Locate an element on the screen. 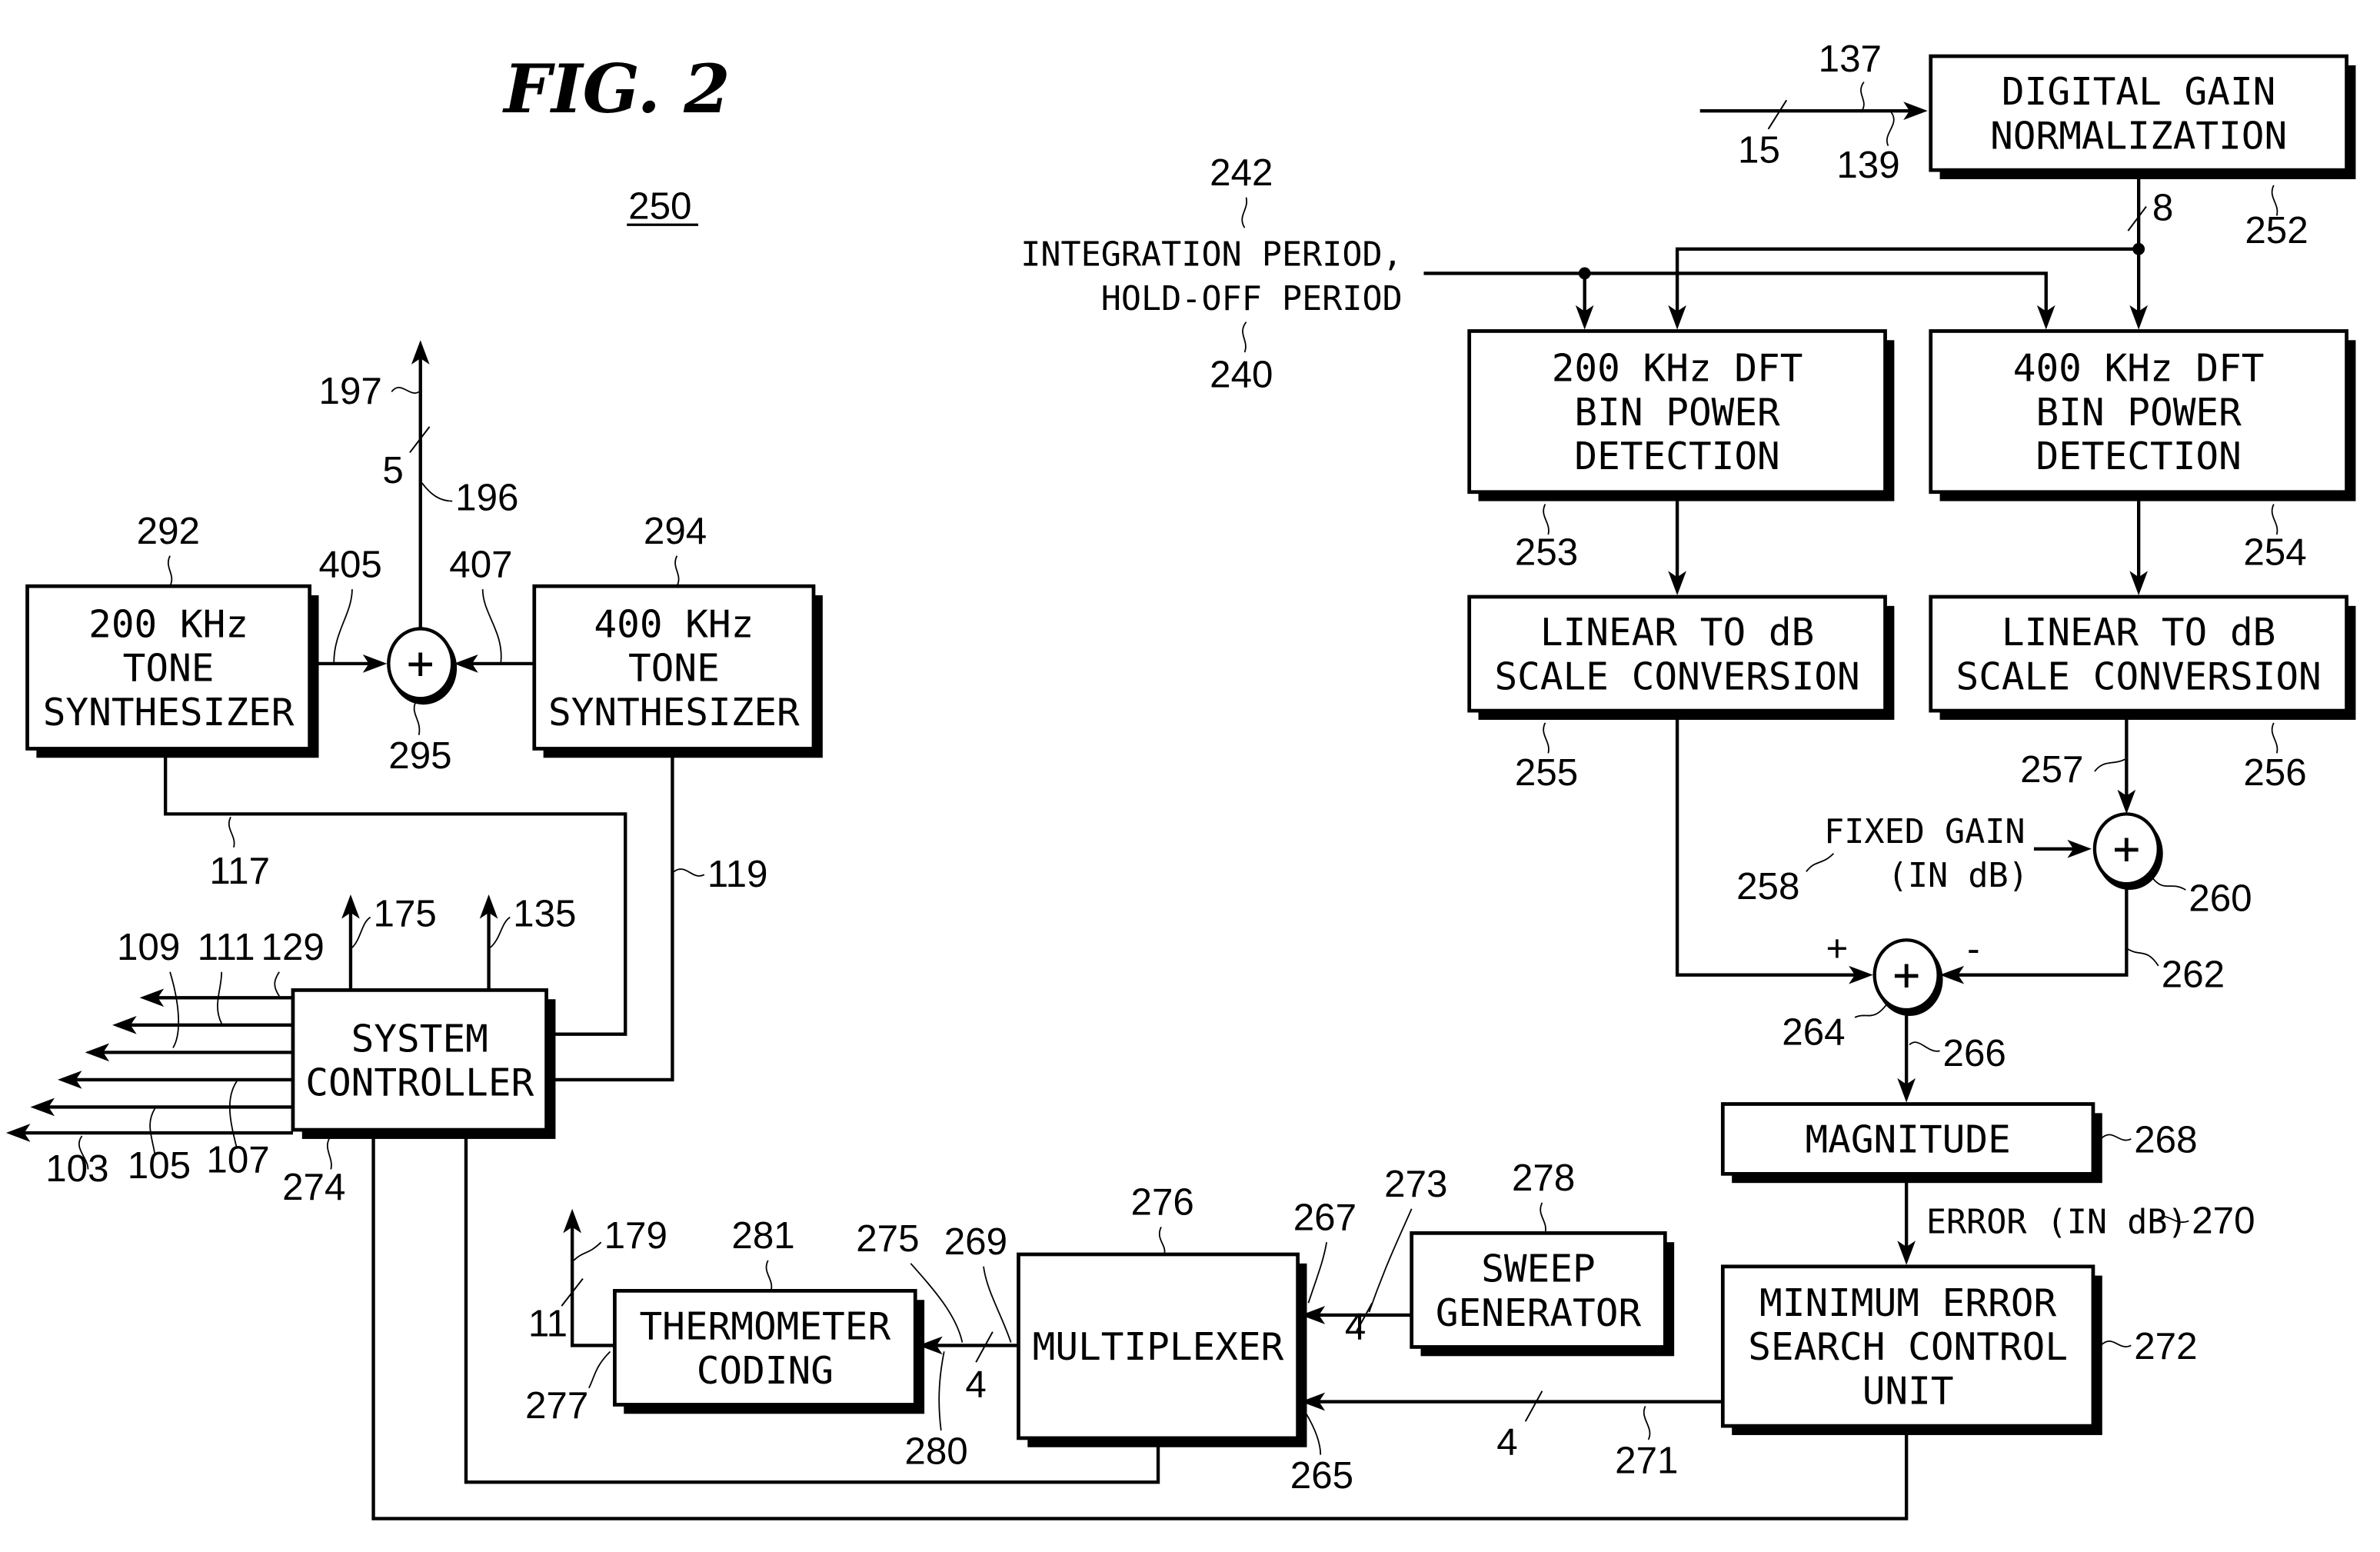  block-label-line: SCALE CONVERSION is located at coordinates (2139, 676).